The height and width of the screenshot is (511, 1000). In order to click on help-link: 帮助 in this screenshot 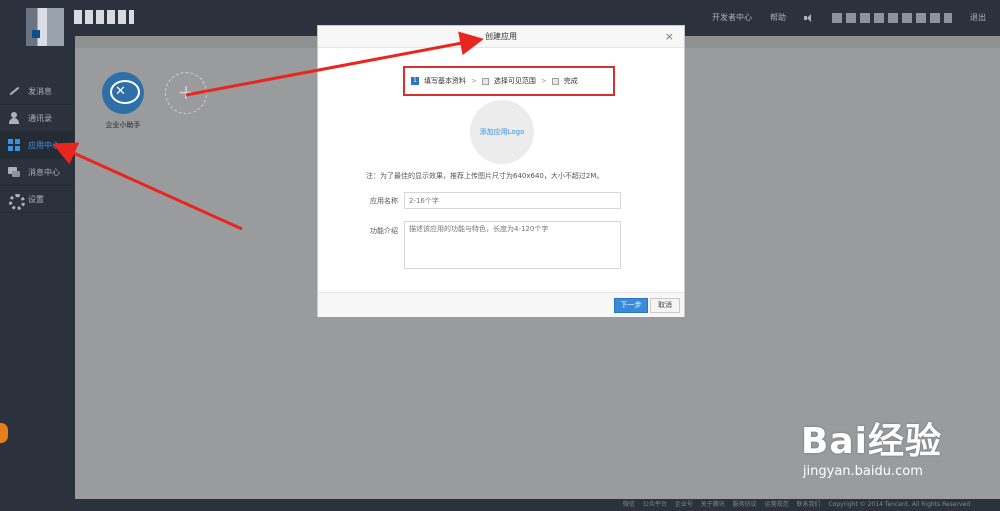, I will do `click(778, 17)`.